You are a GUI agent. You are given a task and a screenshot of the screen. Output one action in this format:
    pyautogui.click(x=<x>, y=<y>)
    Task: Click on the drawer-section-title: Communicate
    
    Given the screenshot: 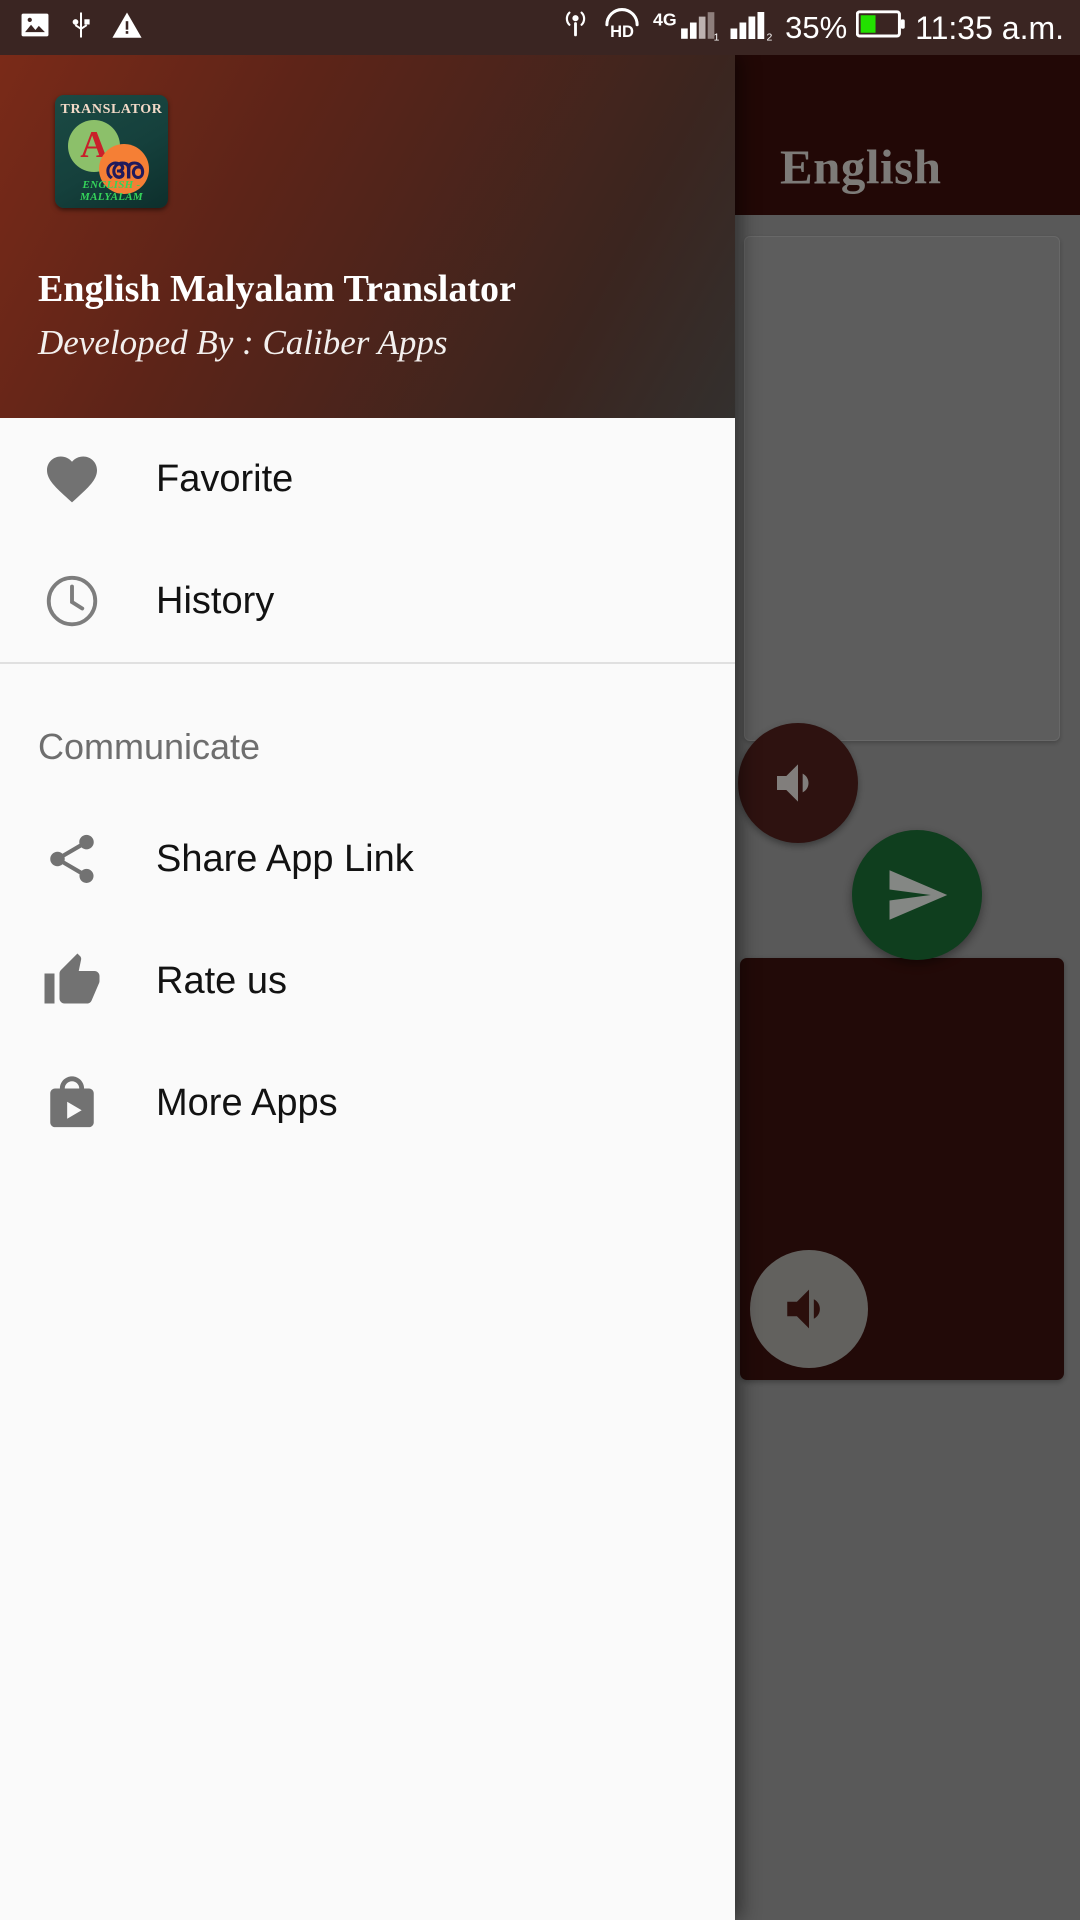 What is the action you would take?
    pyautogui.click(x=149, y=746)
    